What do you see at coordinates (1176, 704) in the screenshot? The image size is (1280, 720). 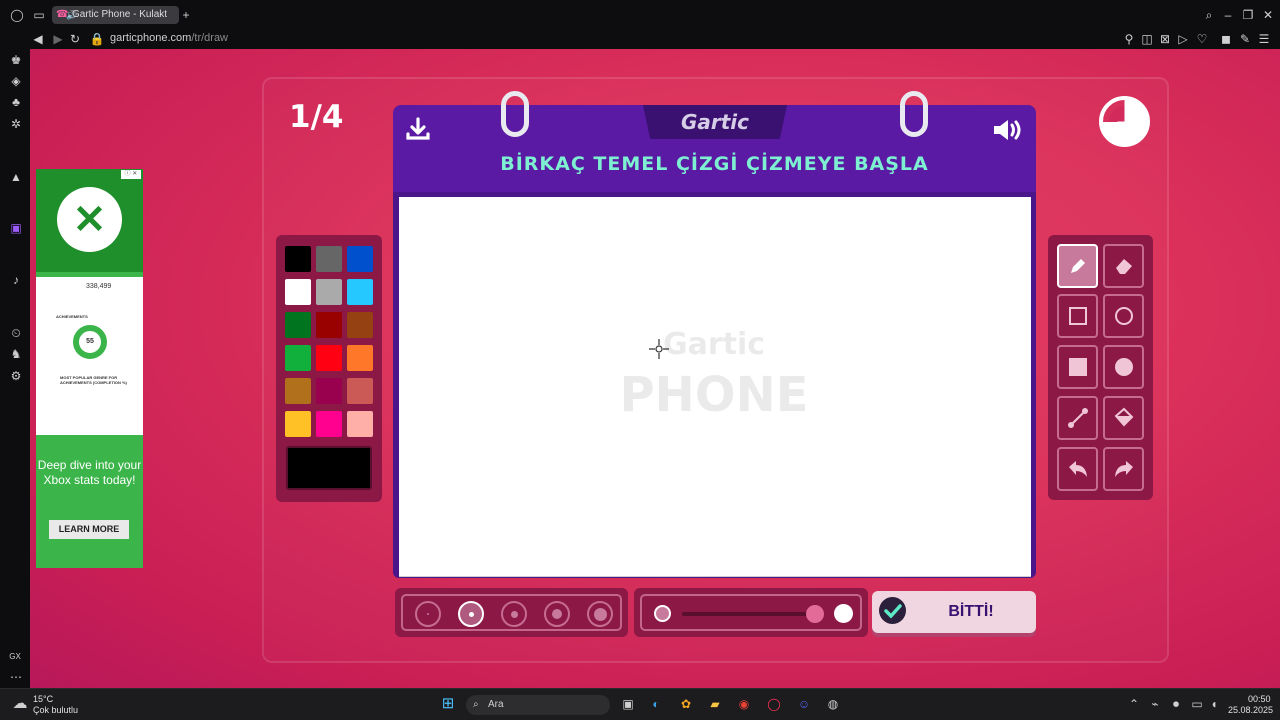 I see `microphone-icon: ⏺` at bounding box center [1176, 704].